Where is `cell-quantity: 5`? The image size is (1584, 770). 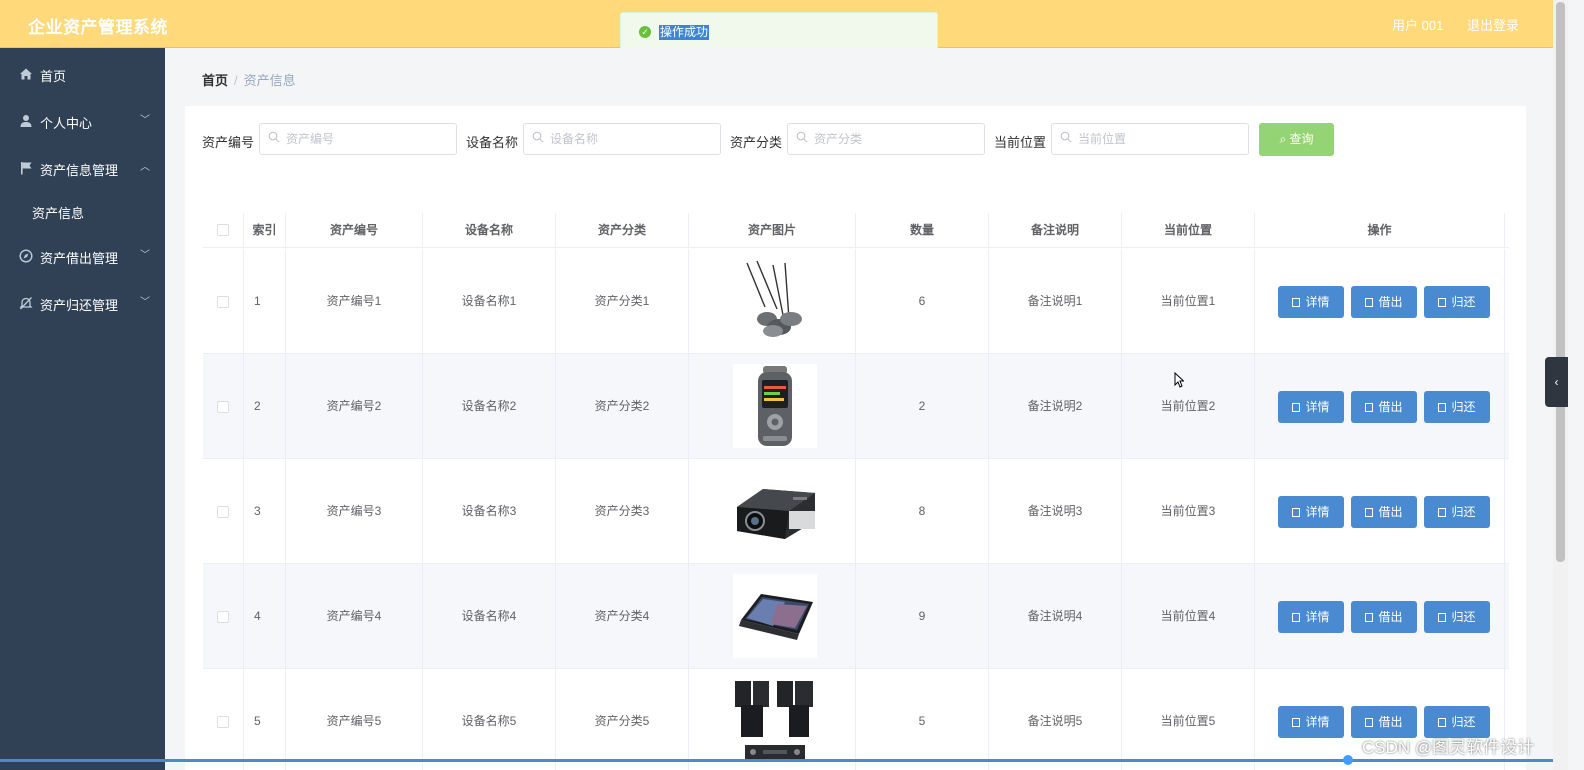
cell-quantity: 5 is located at coordinates (922, 719).